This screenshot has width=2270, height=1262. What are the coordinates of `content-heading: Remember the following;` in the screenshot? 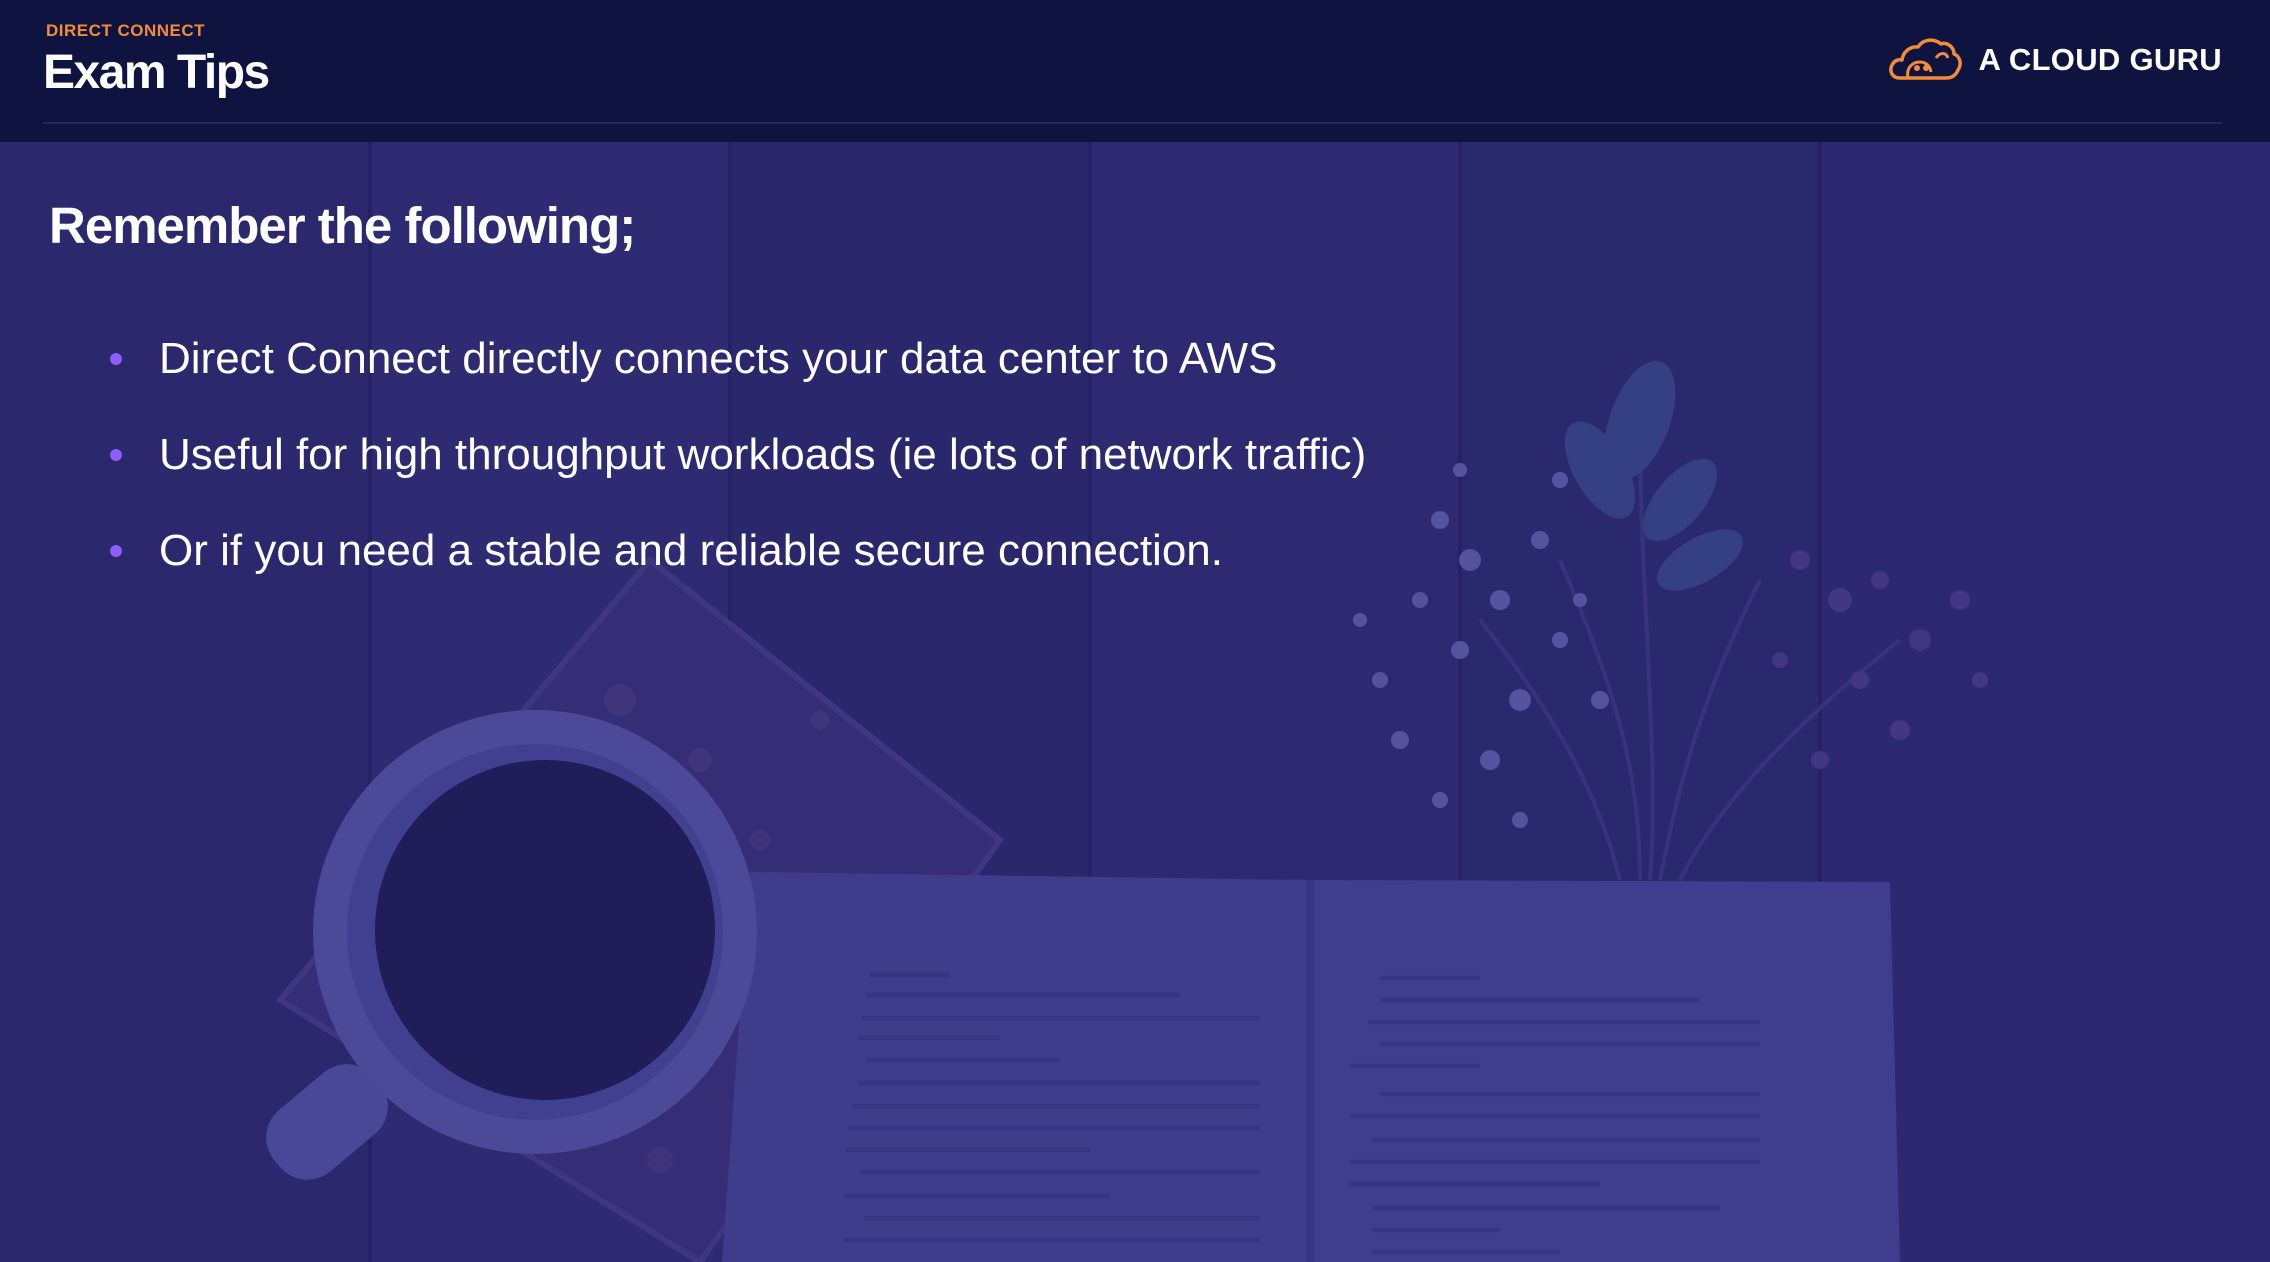 It's located at (342, 225).